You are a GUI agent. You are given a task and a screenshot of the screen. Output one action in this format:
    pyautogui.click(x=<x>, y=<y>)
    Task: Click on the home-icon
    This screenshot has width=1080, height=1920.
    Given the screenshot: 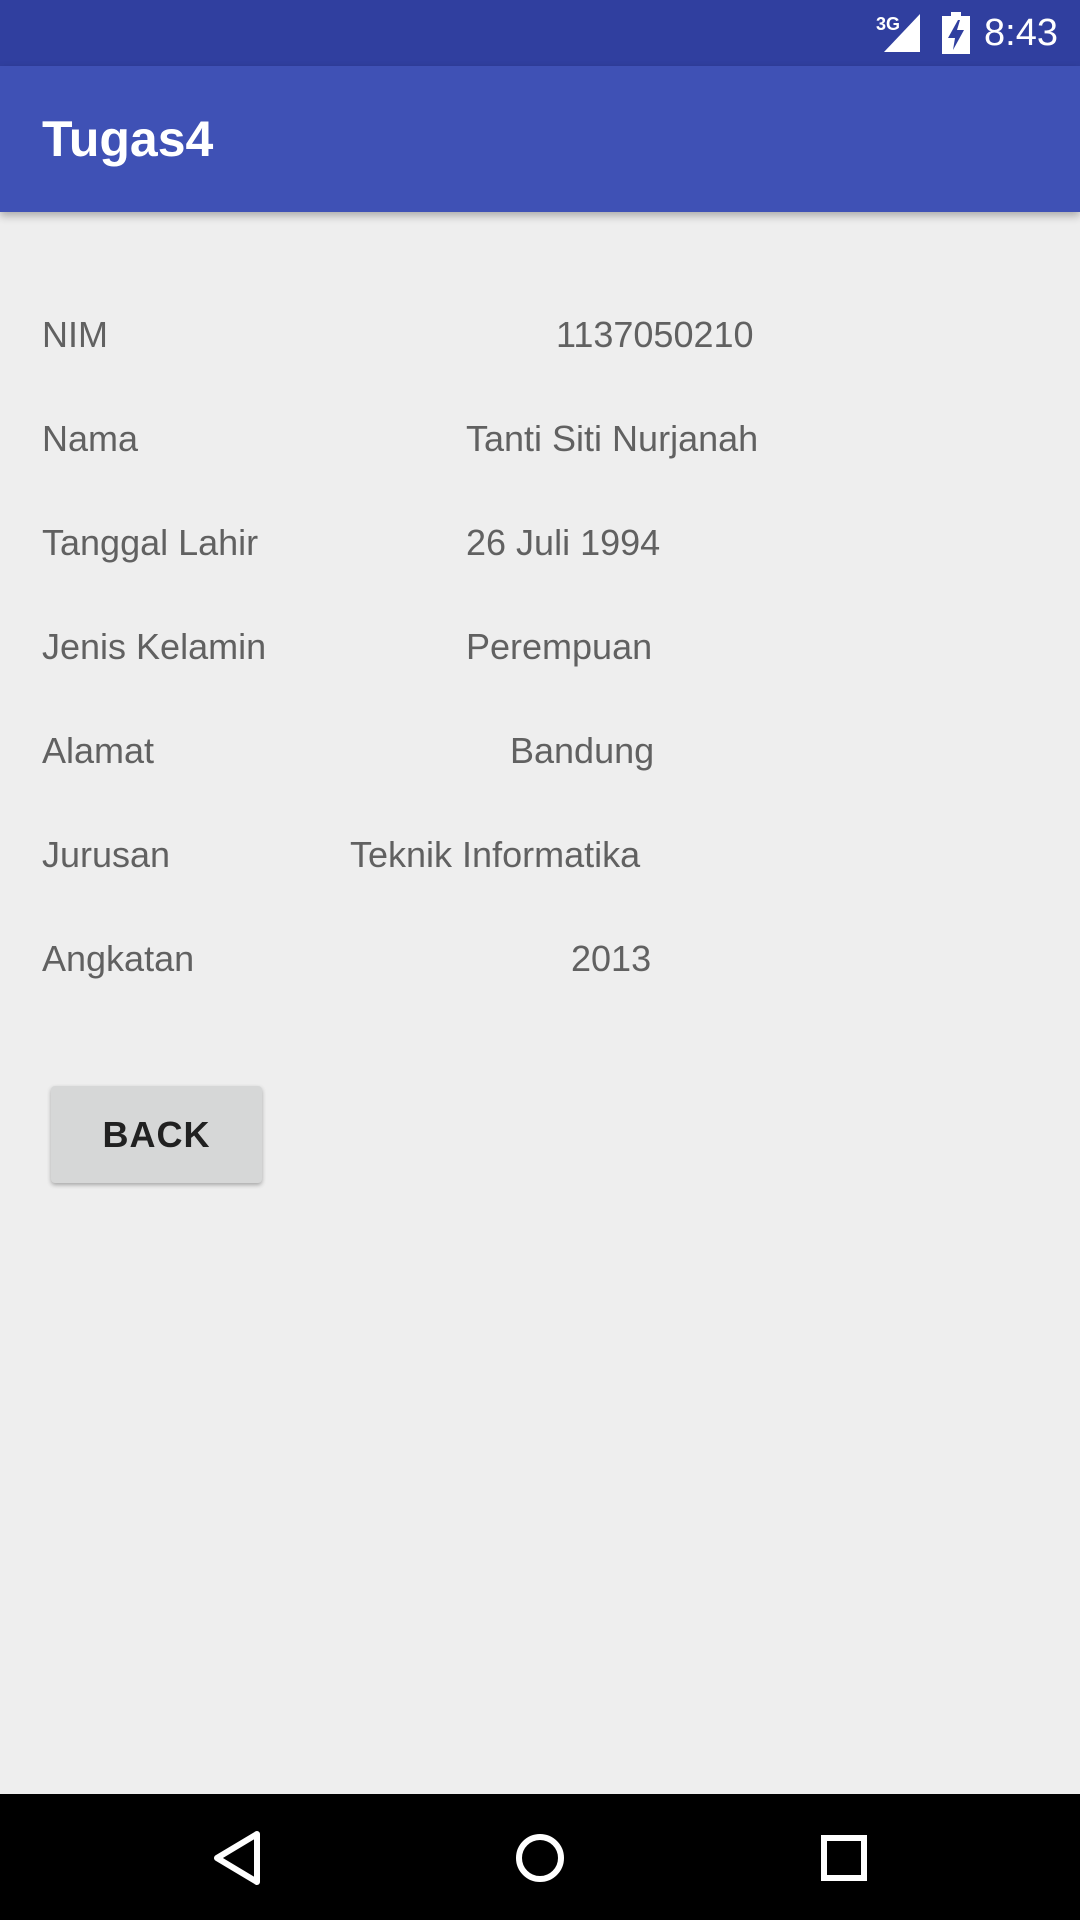 What is the action you would take?
    pyautogui.click(x=540, y=1858)
    